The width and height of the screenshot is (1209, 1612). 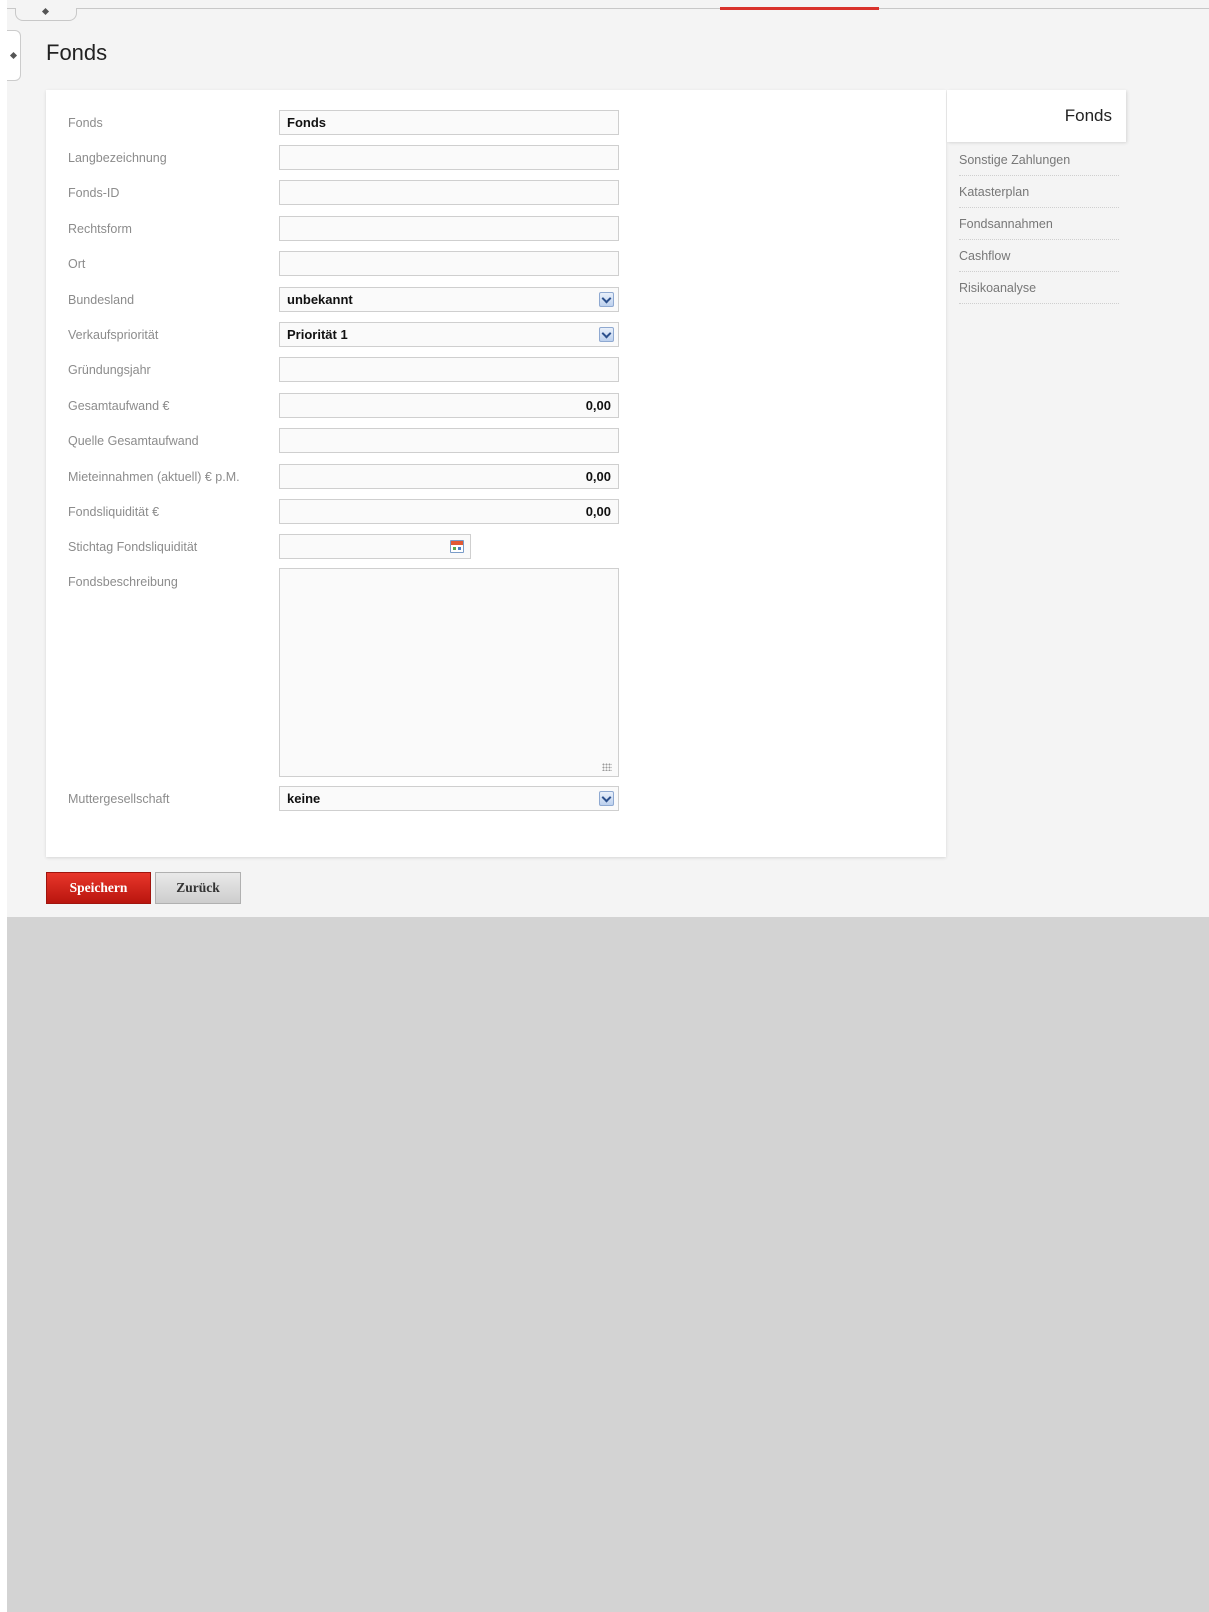 I want to click on resize-grip-icon, so click(x=607, y=767).